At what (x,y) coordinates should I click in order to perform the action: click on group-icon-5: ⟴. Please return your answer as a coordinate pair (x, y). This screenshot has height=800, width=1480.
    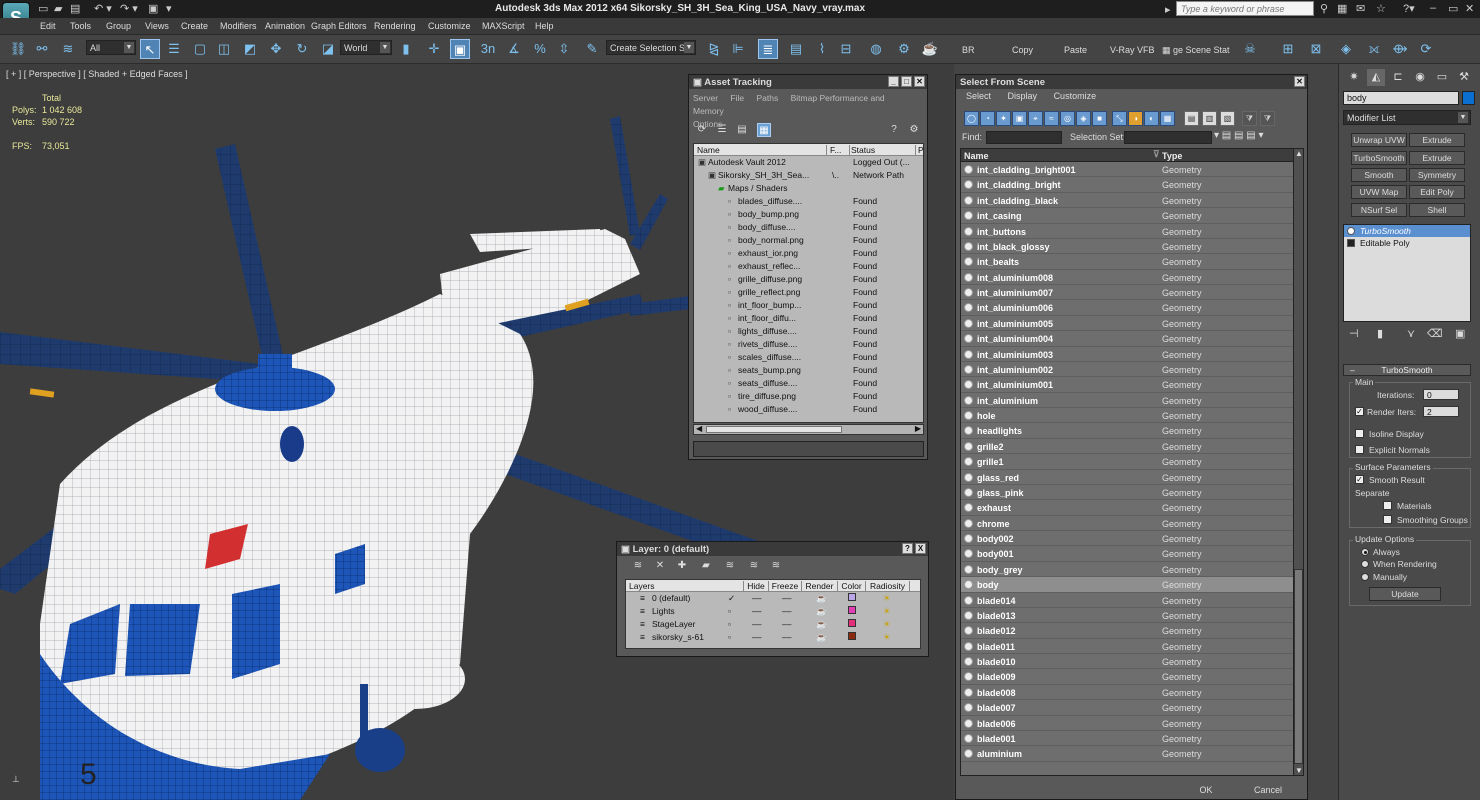
    Looking at the image, I should click on (1400, 49).